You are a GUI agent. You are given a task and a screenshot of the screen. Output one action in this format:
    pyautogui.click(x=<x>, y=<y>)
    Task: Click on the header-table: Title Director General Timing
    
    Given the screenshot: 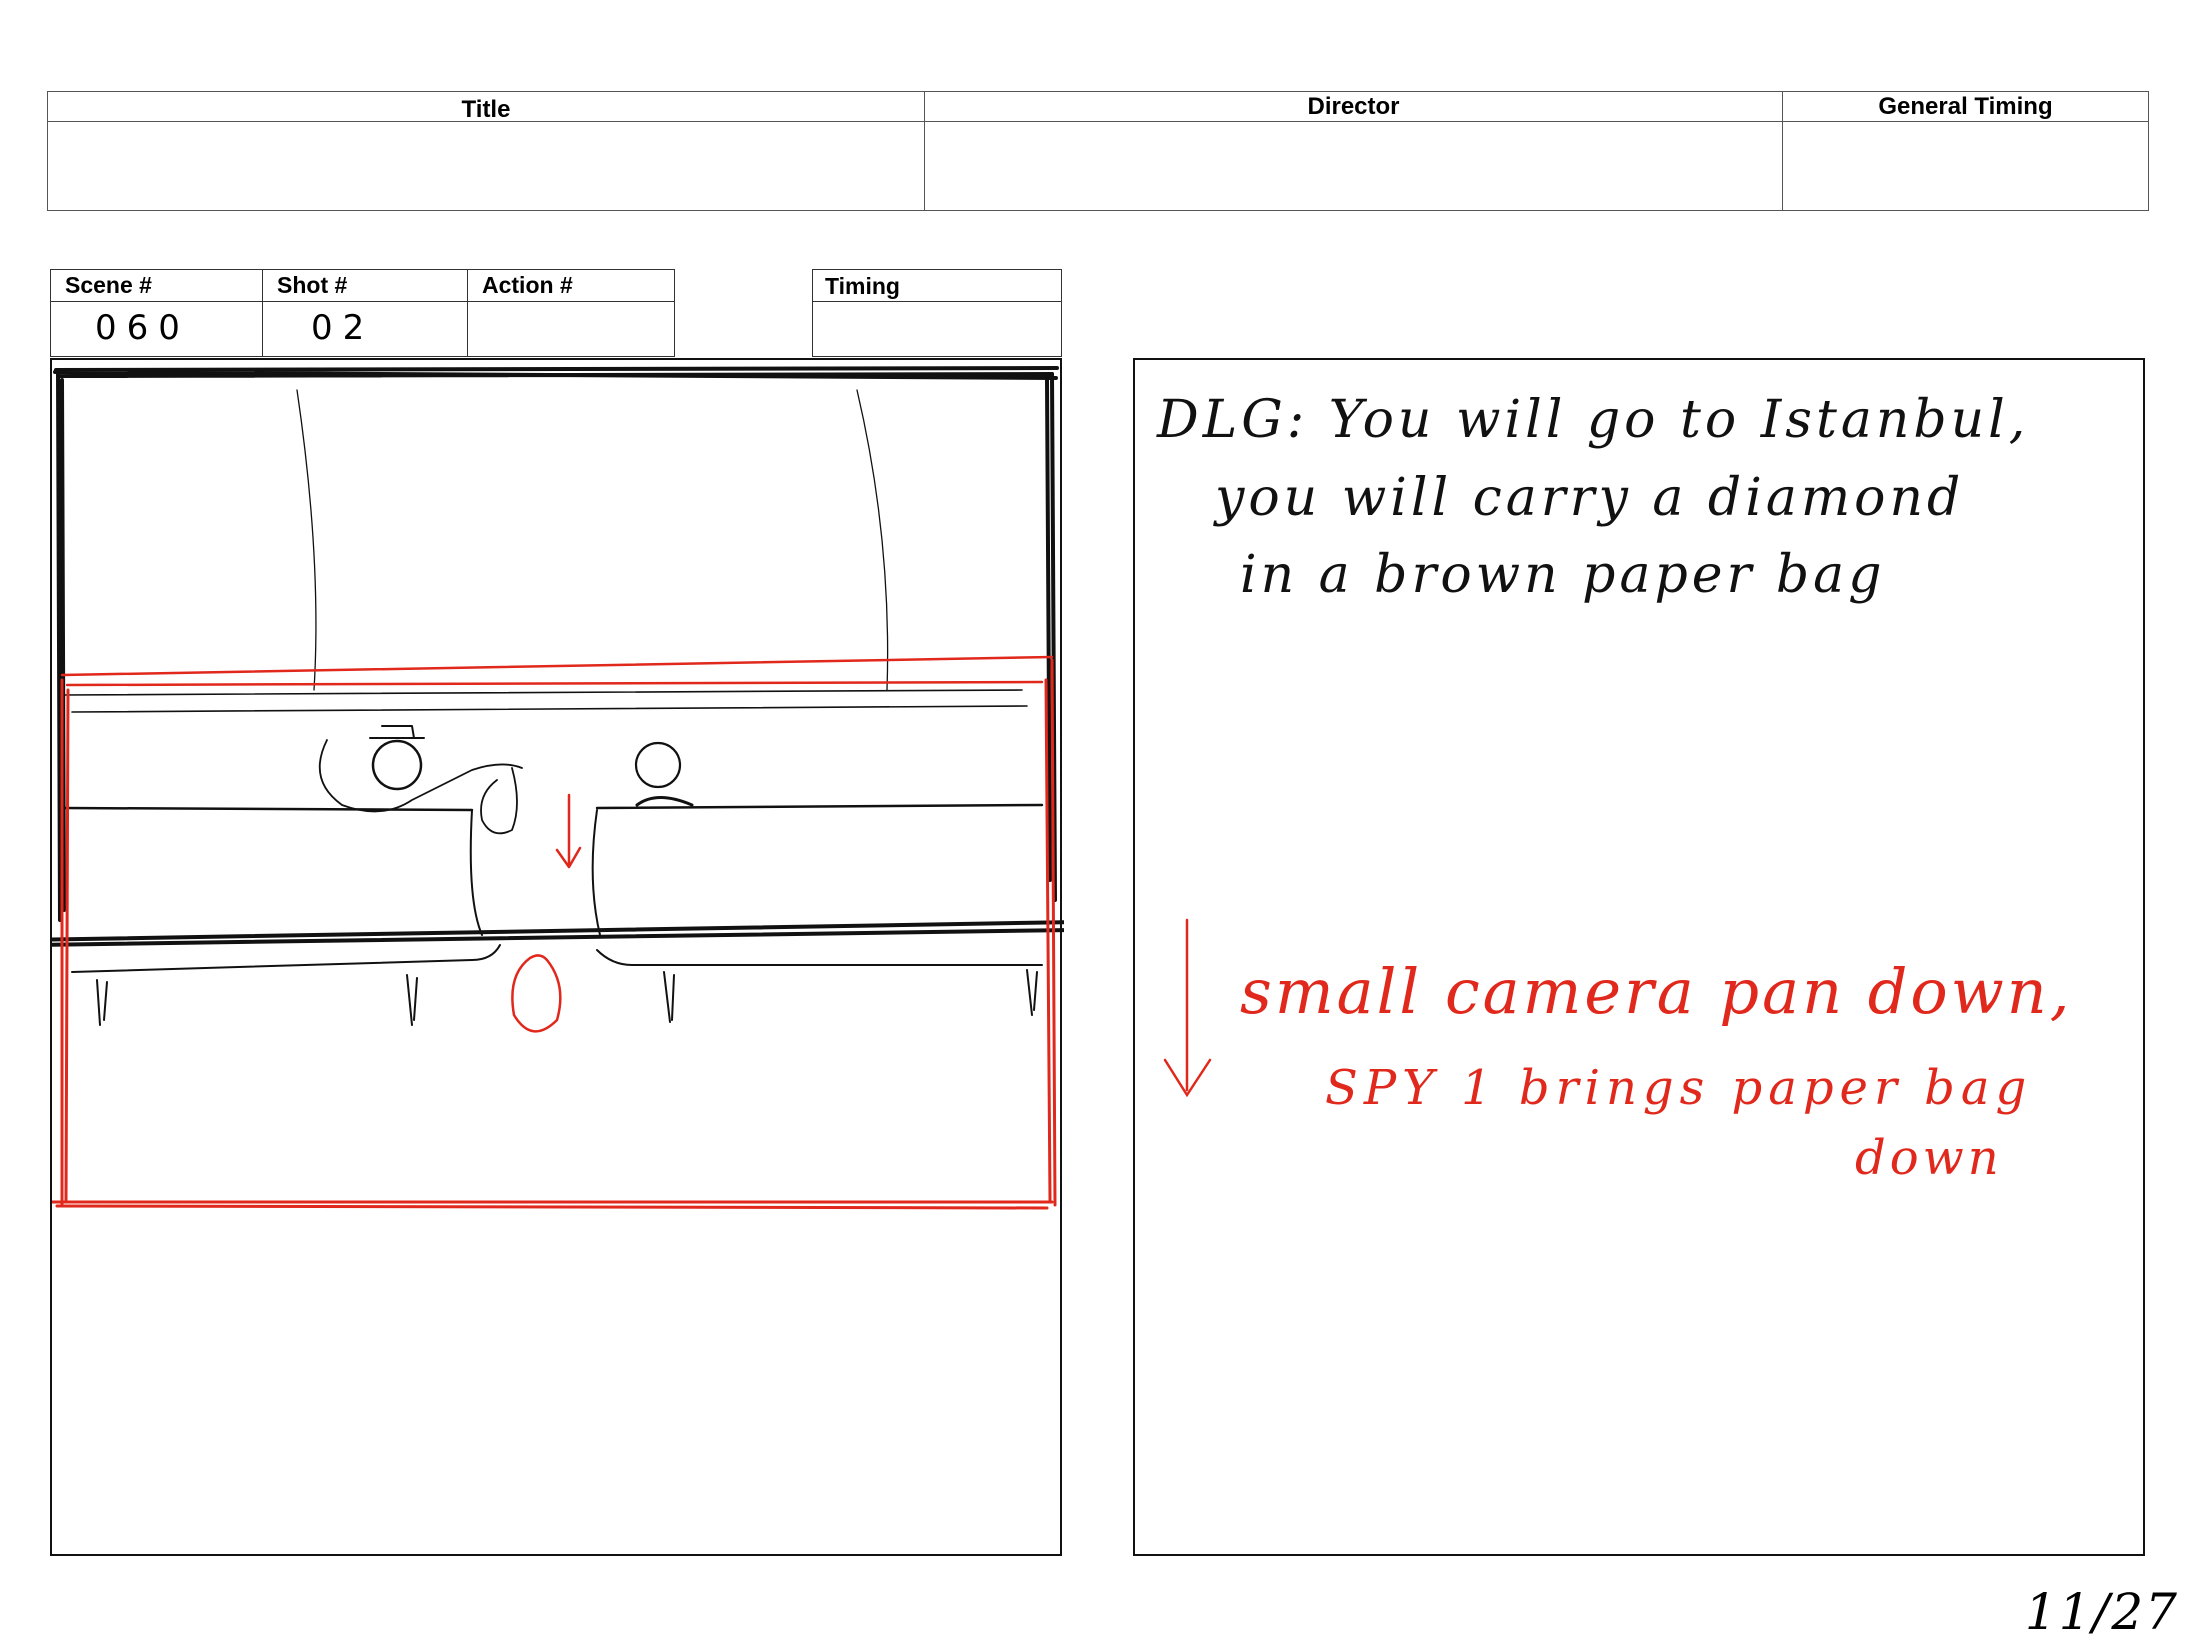 What is the action you would take?
    pyautogui.click(x=1098, y=151)
    